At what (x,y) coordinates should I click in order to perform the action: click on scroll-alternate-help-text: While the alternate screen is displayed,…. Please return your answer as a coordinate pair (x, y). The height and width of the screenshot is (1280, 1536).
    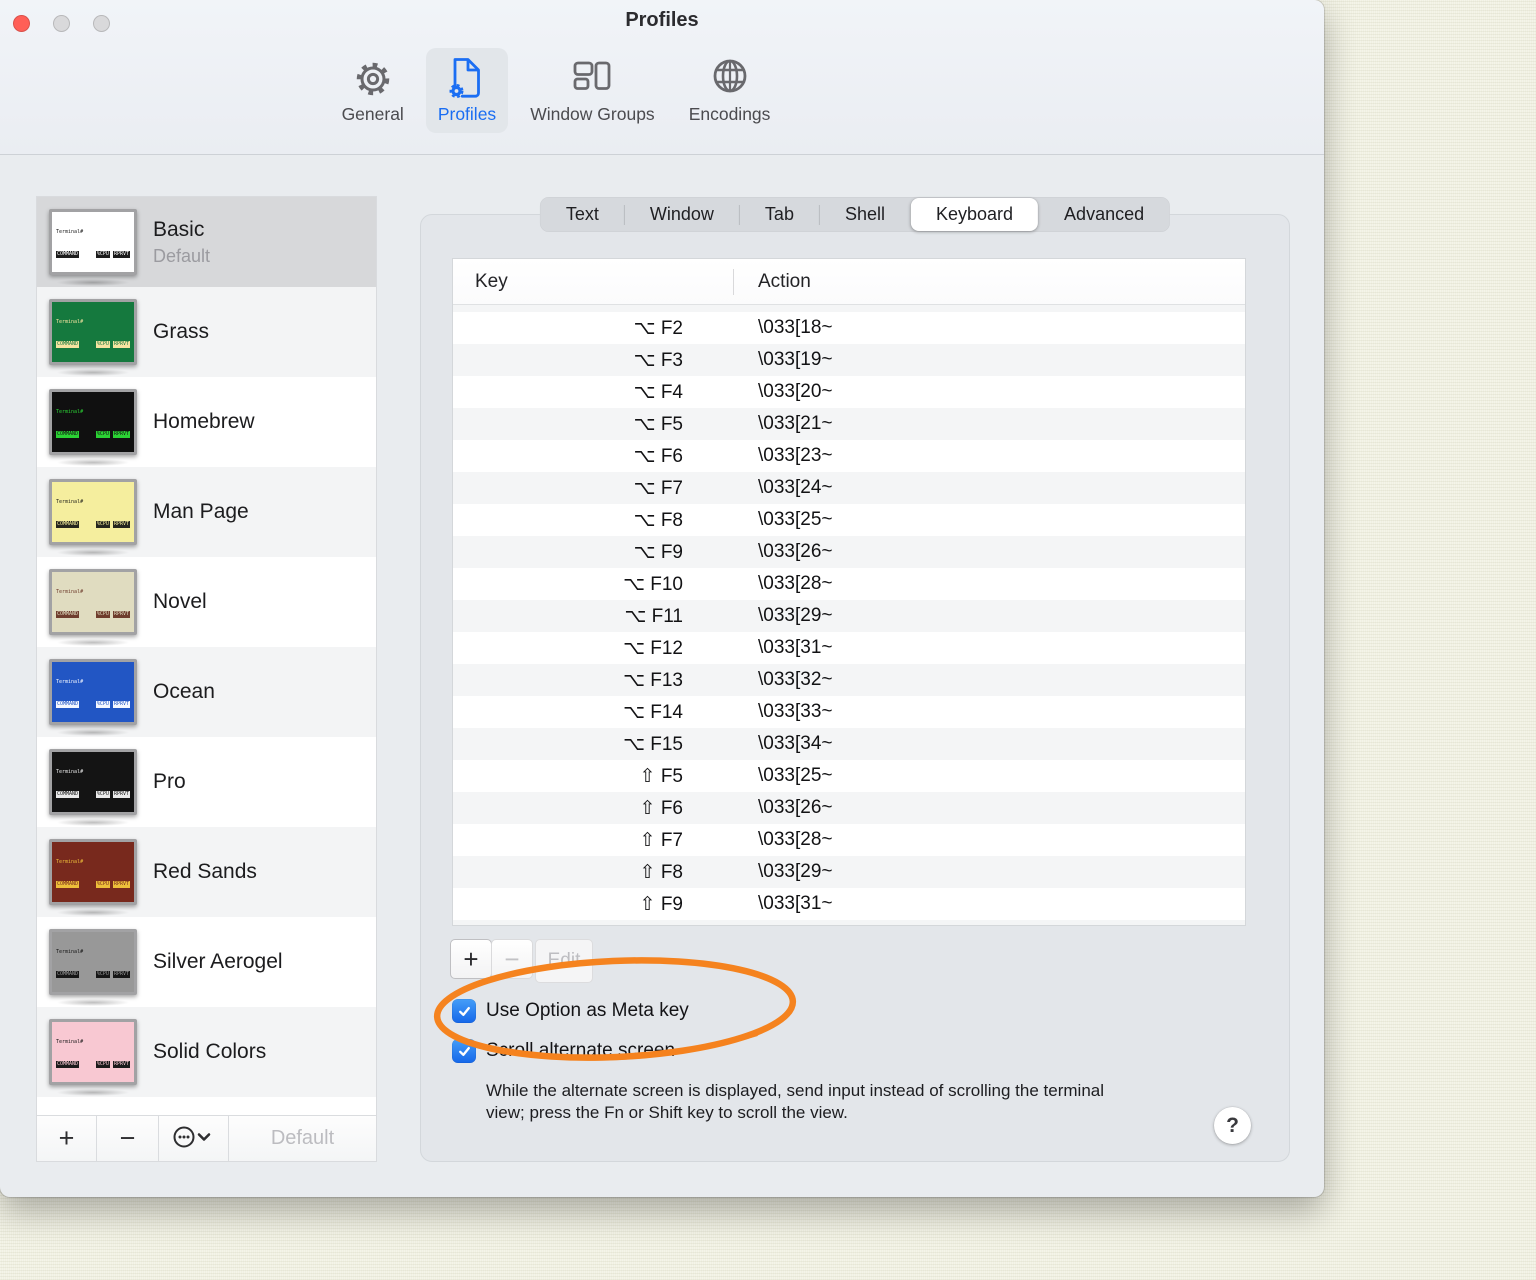
    Looking at the image, I should click on (795, 1101).